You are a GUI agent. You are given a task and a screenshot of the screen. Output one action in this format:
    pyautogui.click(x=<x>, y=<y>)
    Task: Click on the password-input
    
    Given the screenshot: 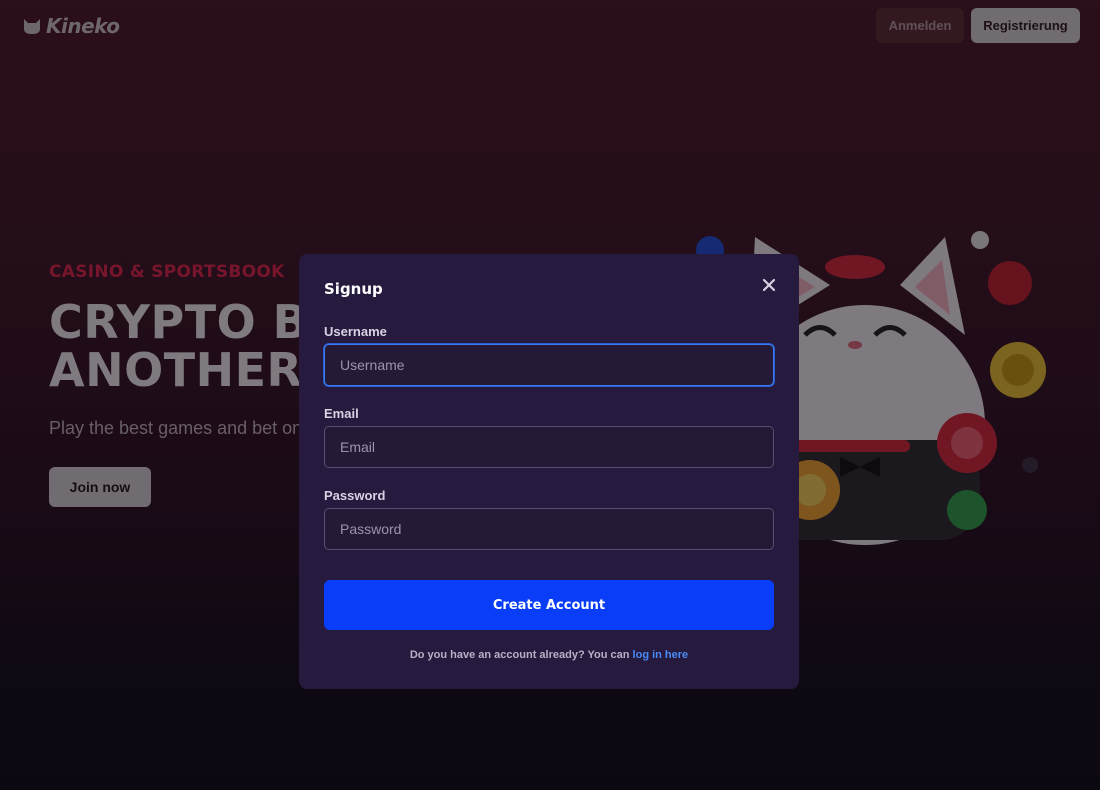 What is the action you would take?
    pyautogui.click(x=549, y=529)
    